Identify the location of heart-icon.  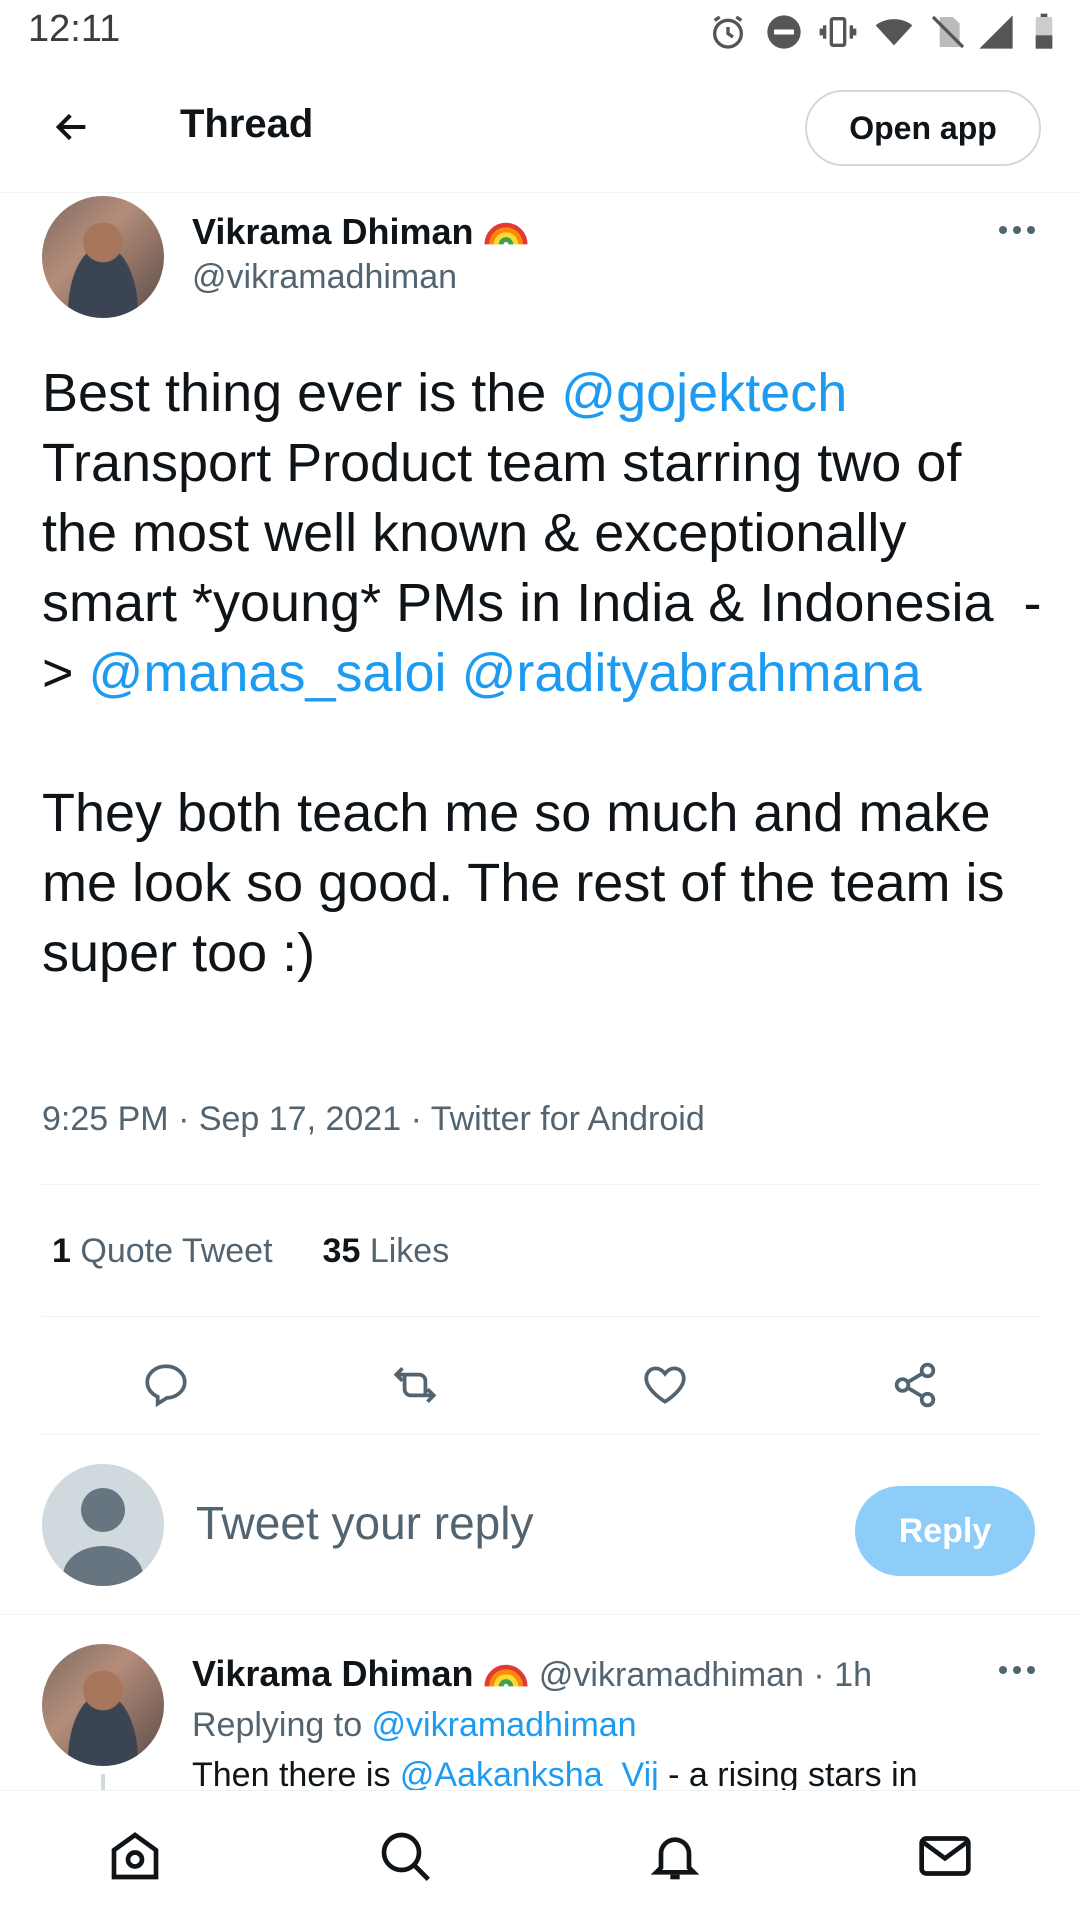
(665, 1385).